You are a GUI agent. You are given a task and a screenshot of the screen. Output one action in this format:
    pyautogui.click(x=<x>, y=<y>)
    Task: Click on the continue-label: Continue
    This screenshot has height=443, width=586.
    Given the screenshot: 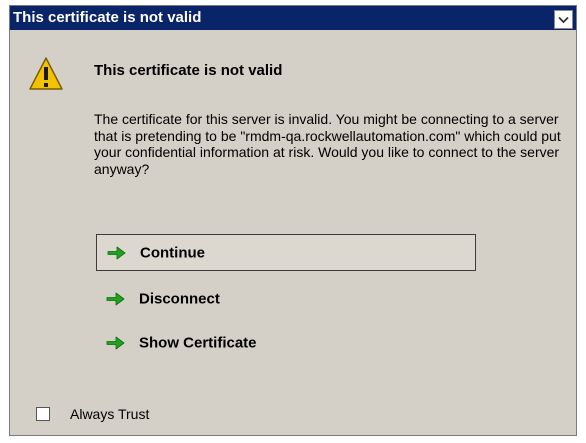 What is the action you would take?
    pyautogui.click(x=172, y=252)
    